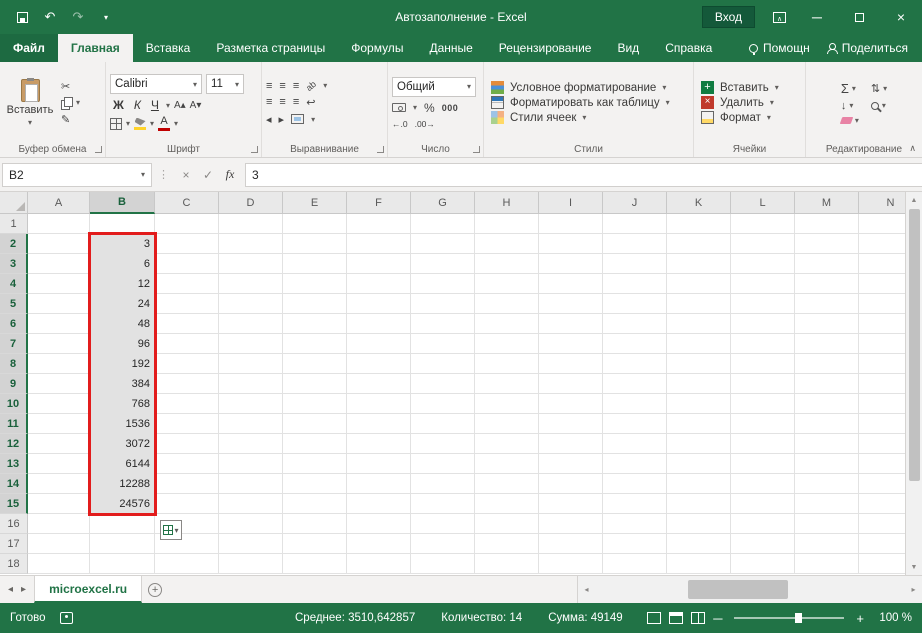  Describe the element at coordinates (315, 424) in the screenshot. I see `cell-E11` at that location.